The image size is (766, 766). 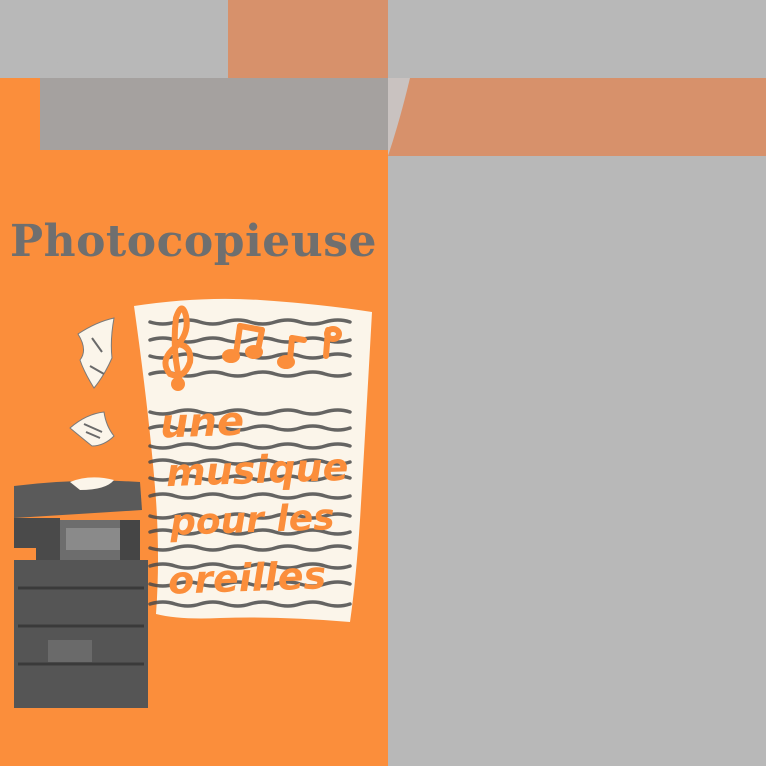 I want to click on gray-arch-panel, so click(x=214, y=114).